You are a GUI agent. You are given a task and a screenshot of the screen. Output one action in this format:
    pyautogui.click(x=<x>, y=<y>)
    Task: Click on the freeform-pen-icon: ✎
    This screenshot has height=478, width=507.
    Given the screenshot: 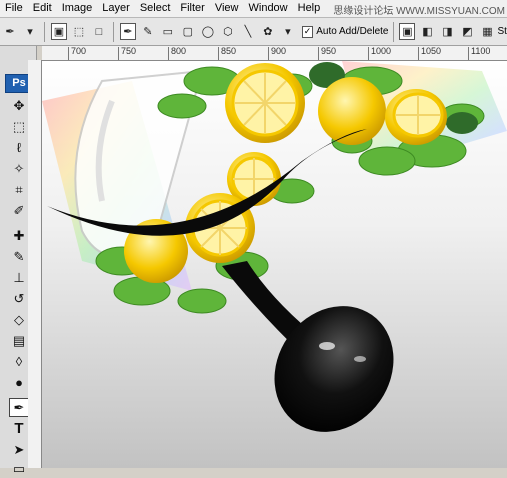 What is the action you would take?
    pyautogui.click(x=148, y=31)
    